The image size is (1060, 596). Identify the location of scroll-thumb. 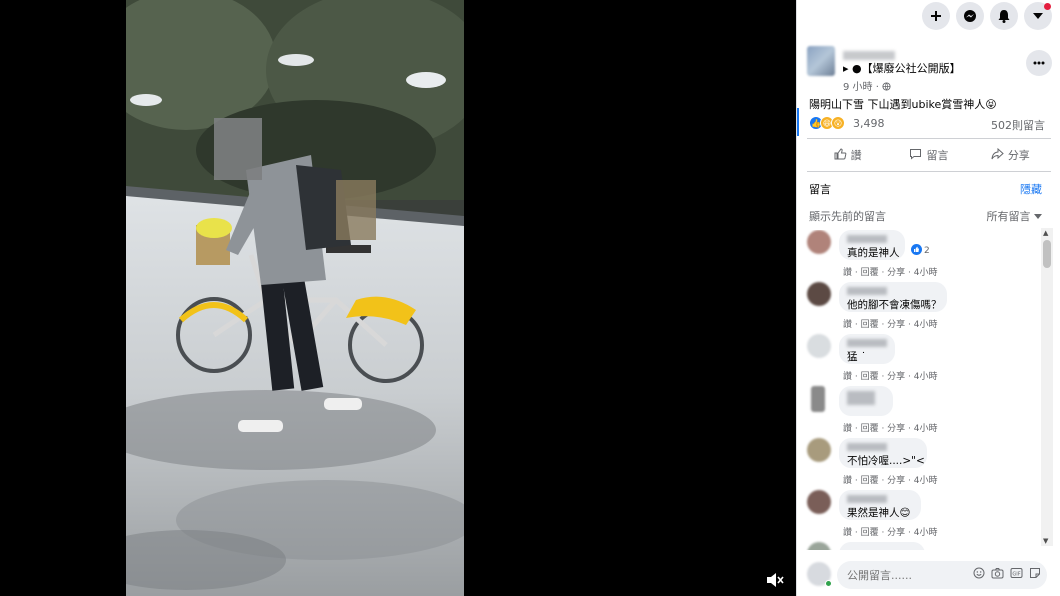
(1047, 254).